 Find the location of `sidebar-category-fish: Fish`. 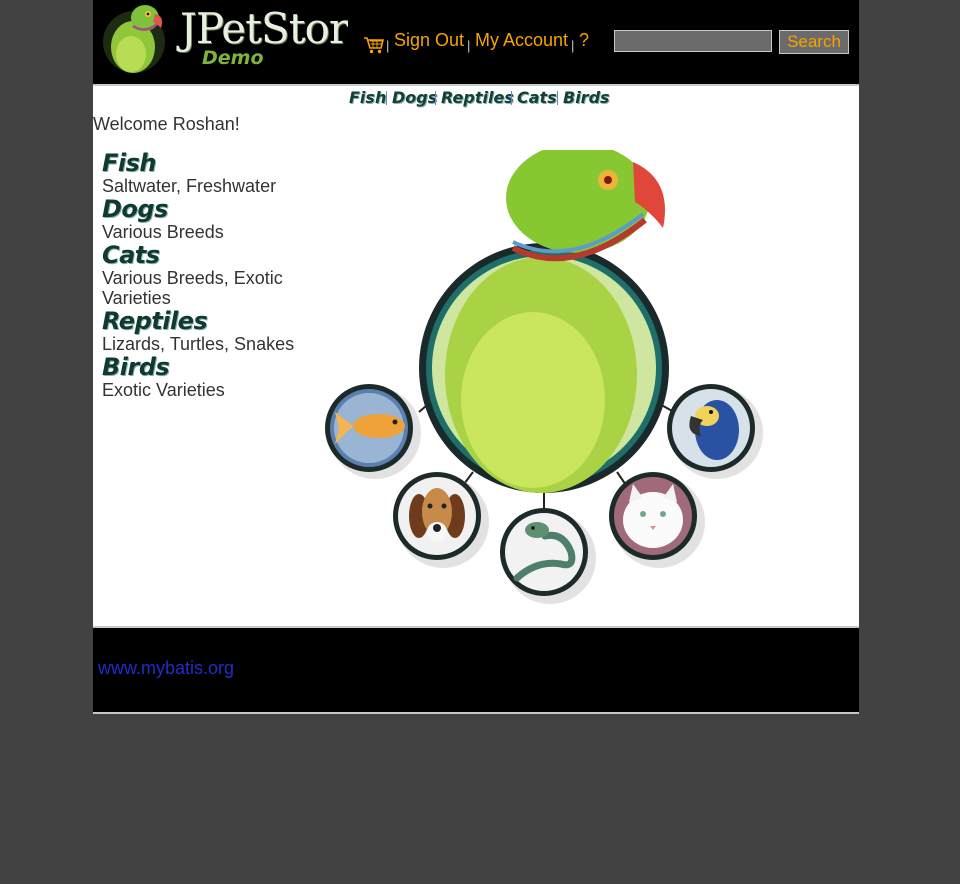

sidebar-category-fish: Fish is located at coordinates (207, 163).